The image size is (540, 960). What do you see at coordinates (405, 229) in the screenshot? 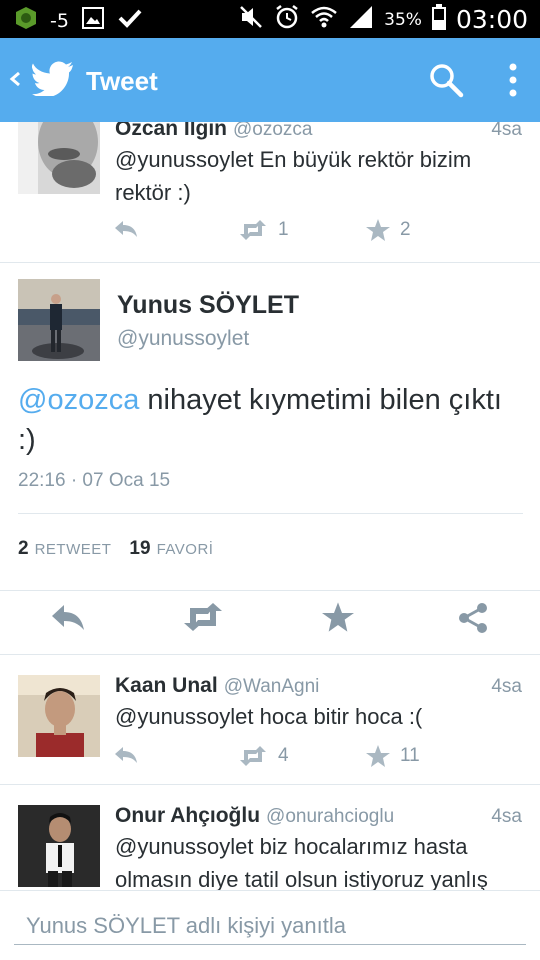
I see `favorite-count: 2` at bounding box center [405, 229].